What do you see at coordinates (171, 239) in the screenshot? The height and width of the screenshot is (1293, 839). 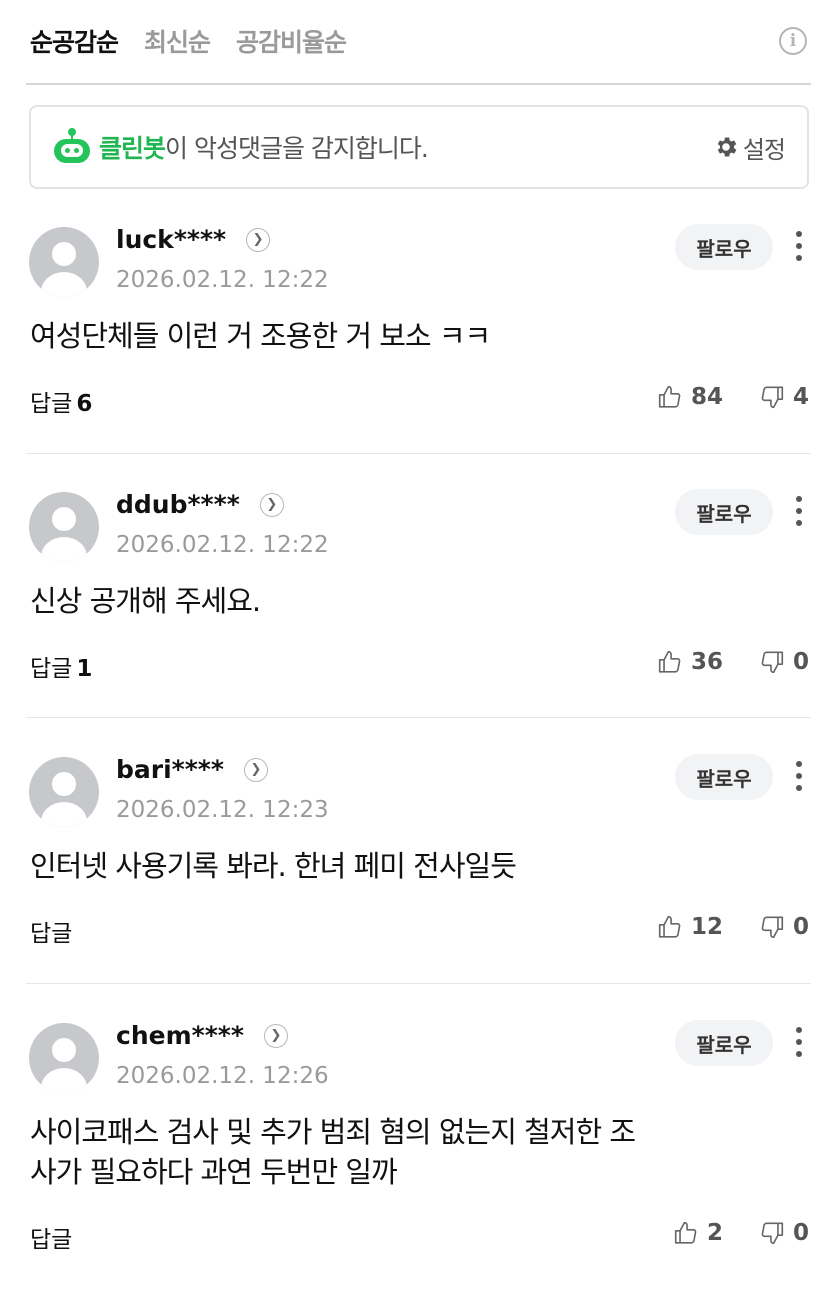 I see `username: luck****` at bounding box center [171, 239].